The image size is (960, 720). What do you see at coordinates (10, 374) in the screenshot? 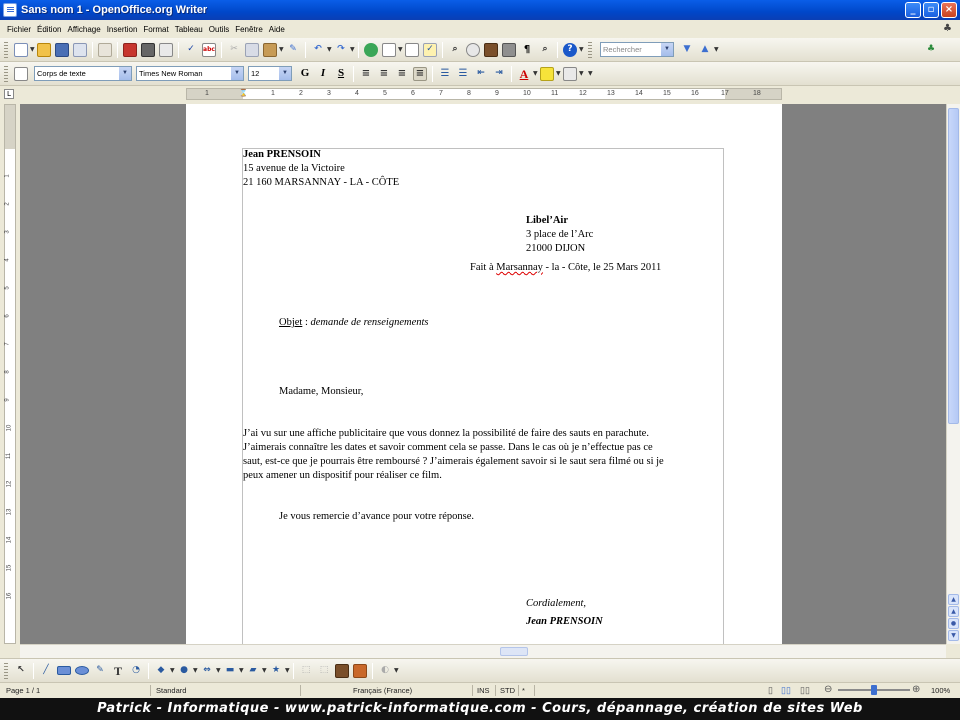
I see `vertical-ruler: 1 2 3 4 5 6 7 8 9 10 11 12 13 14 15 16` at bounding box center [10, 374].